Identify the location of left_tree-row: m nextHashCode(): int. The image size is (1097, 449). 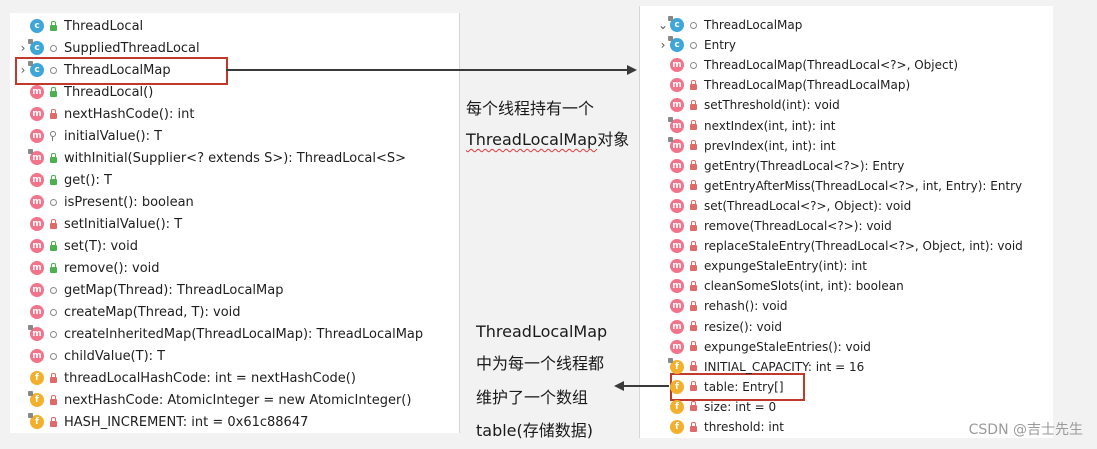
(105, 114).